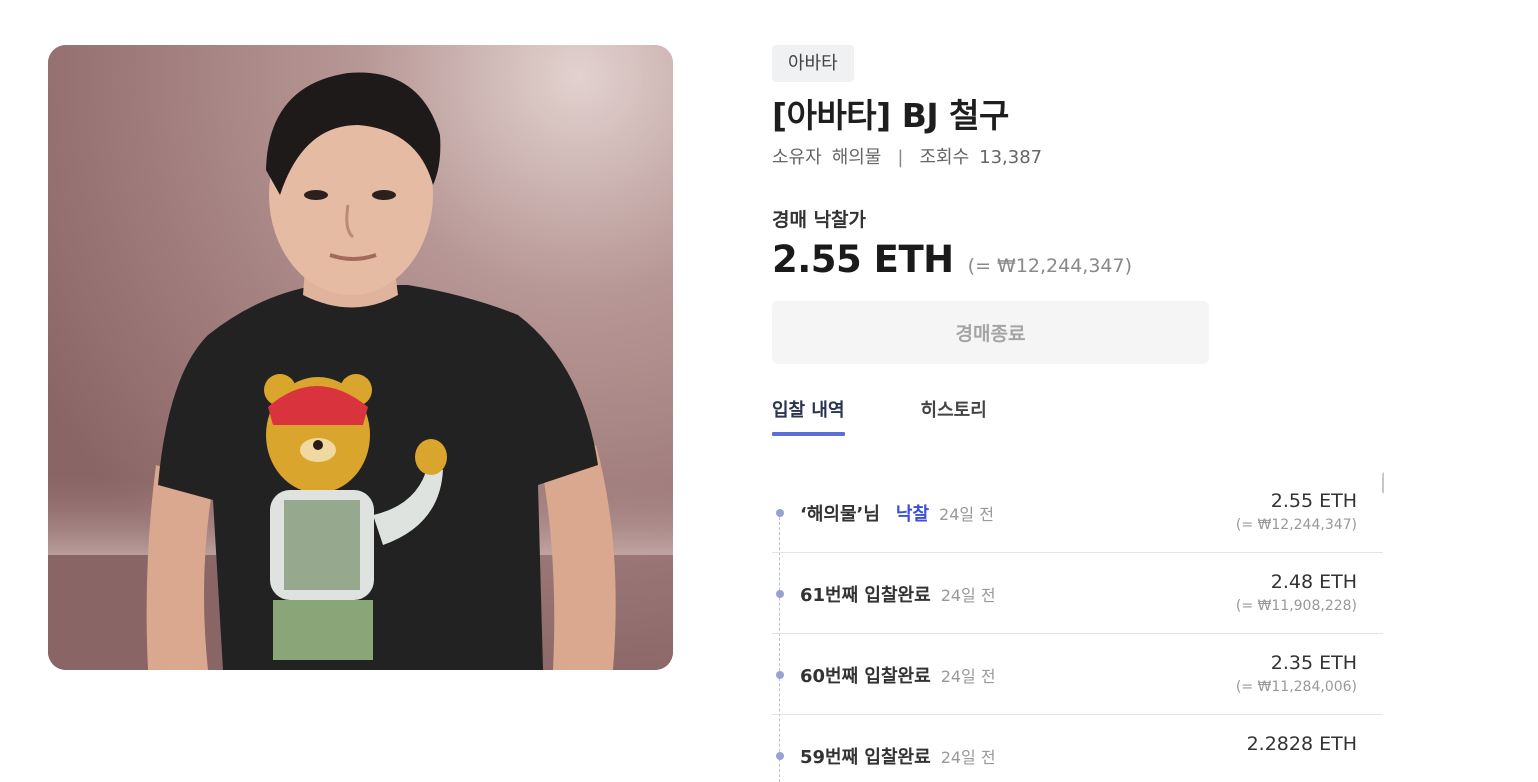  What do you see at coordinates (865, 676) in the screenshot?
I see `bid-name: 60번째 입찰완료` at bounding box center [865, 676].